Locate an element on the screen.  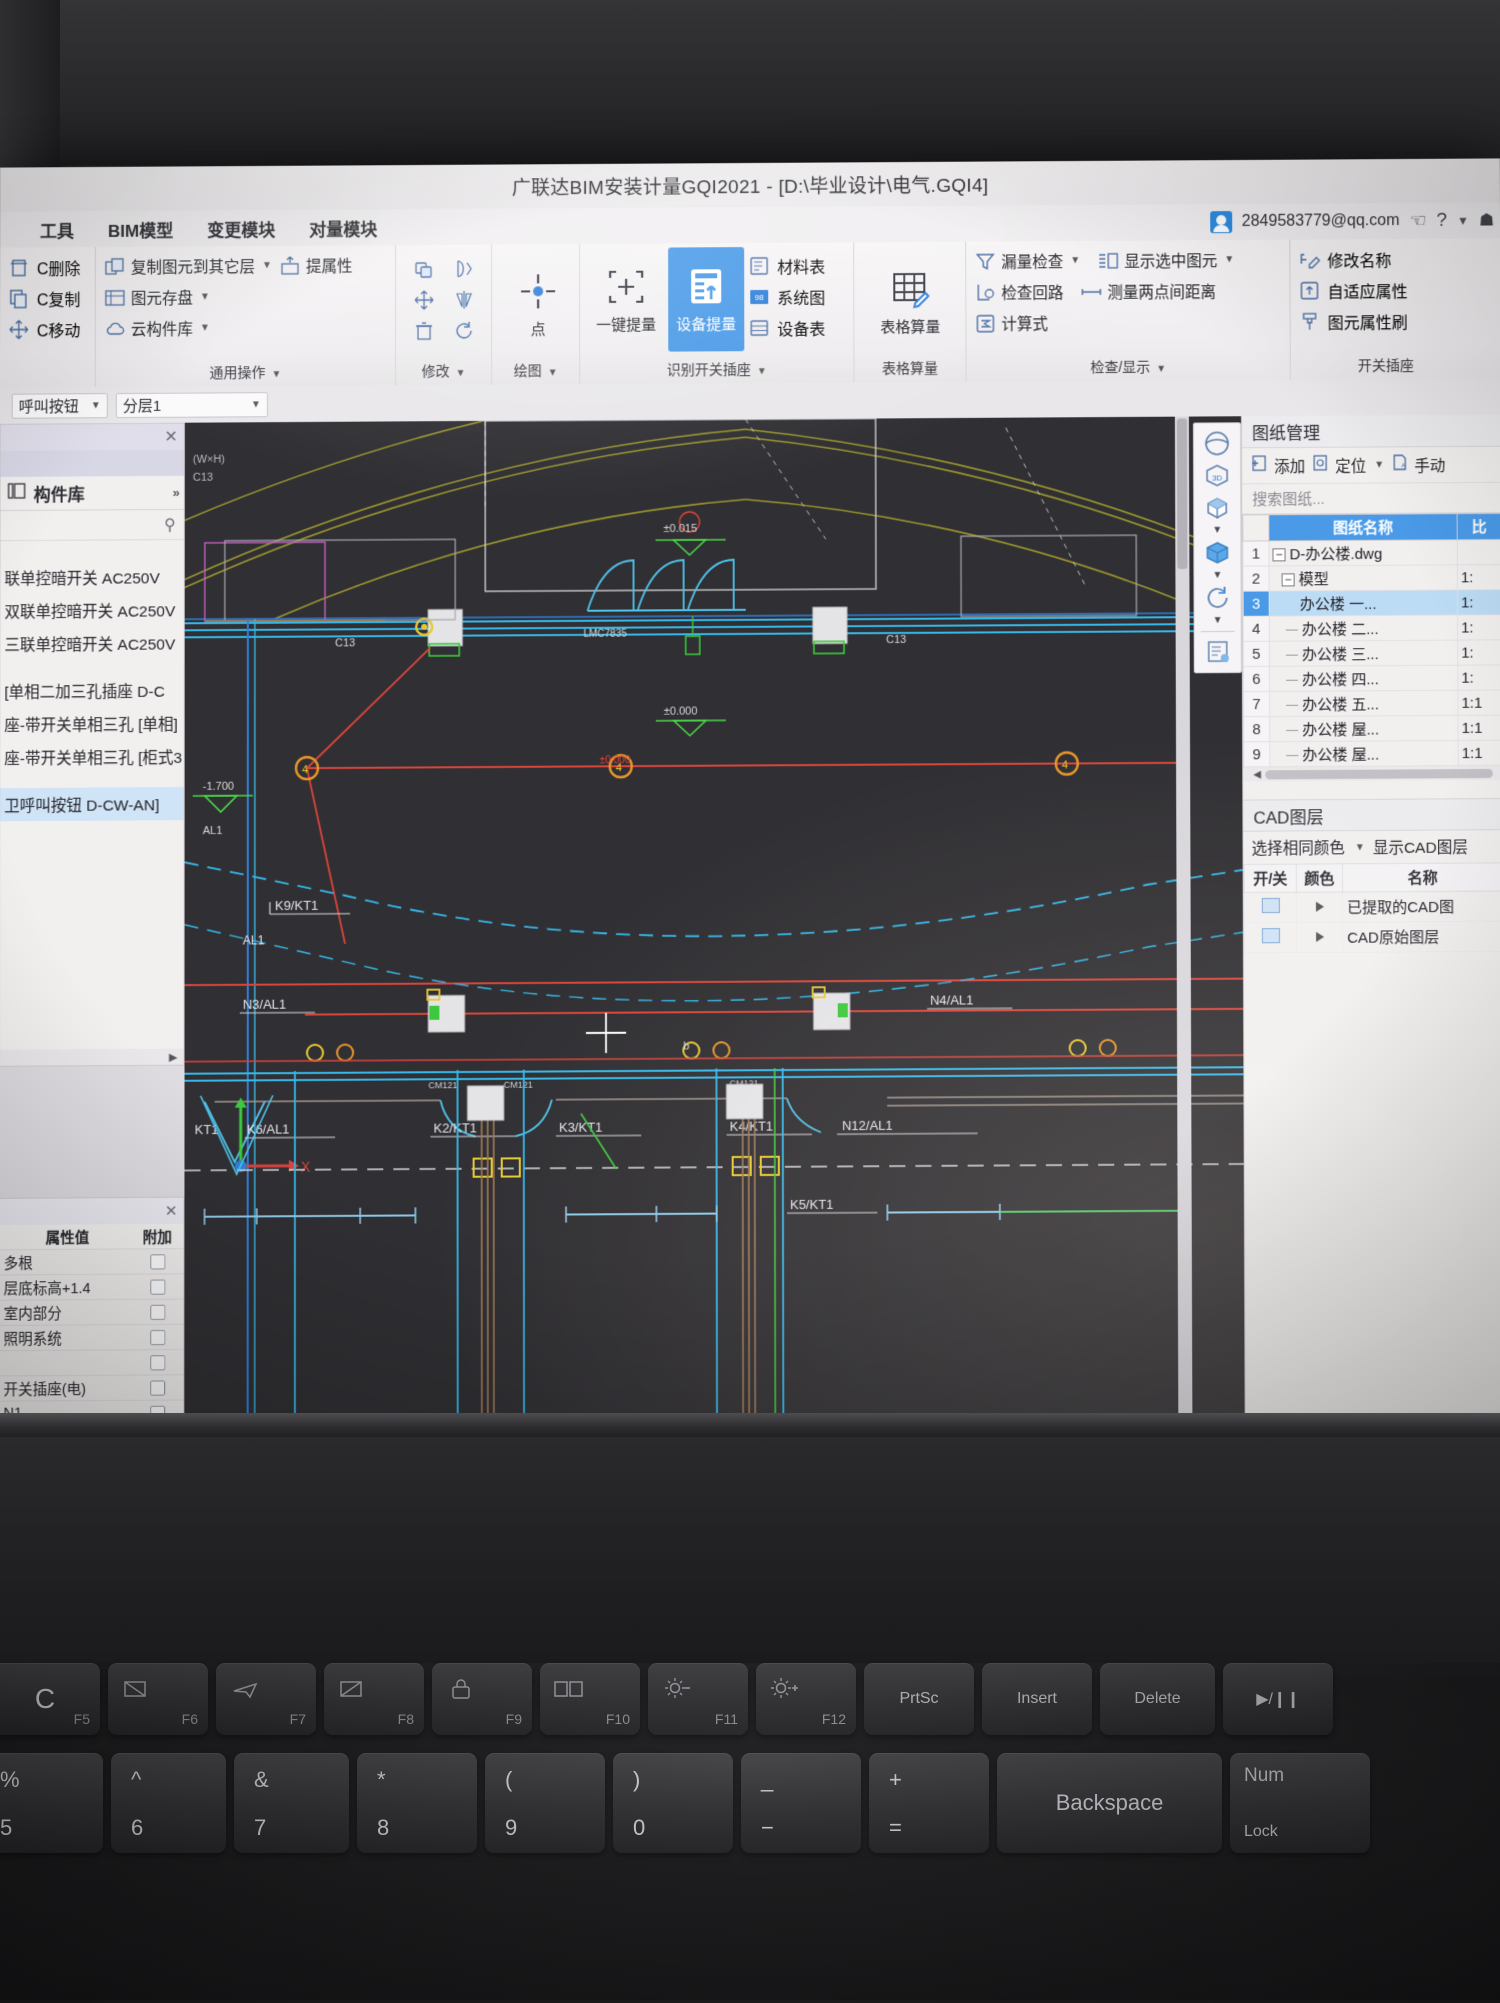
key-c: CF5 is located at coordinates (50, 1699).